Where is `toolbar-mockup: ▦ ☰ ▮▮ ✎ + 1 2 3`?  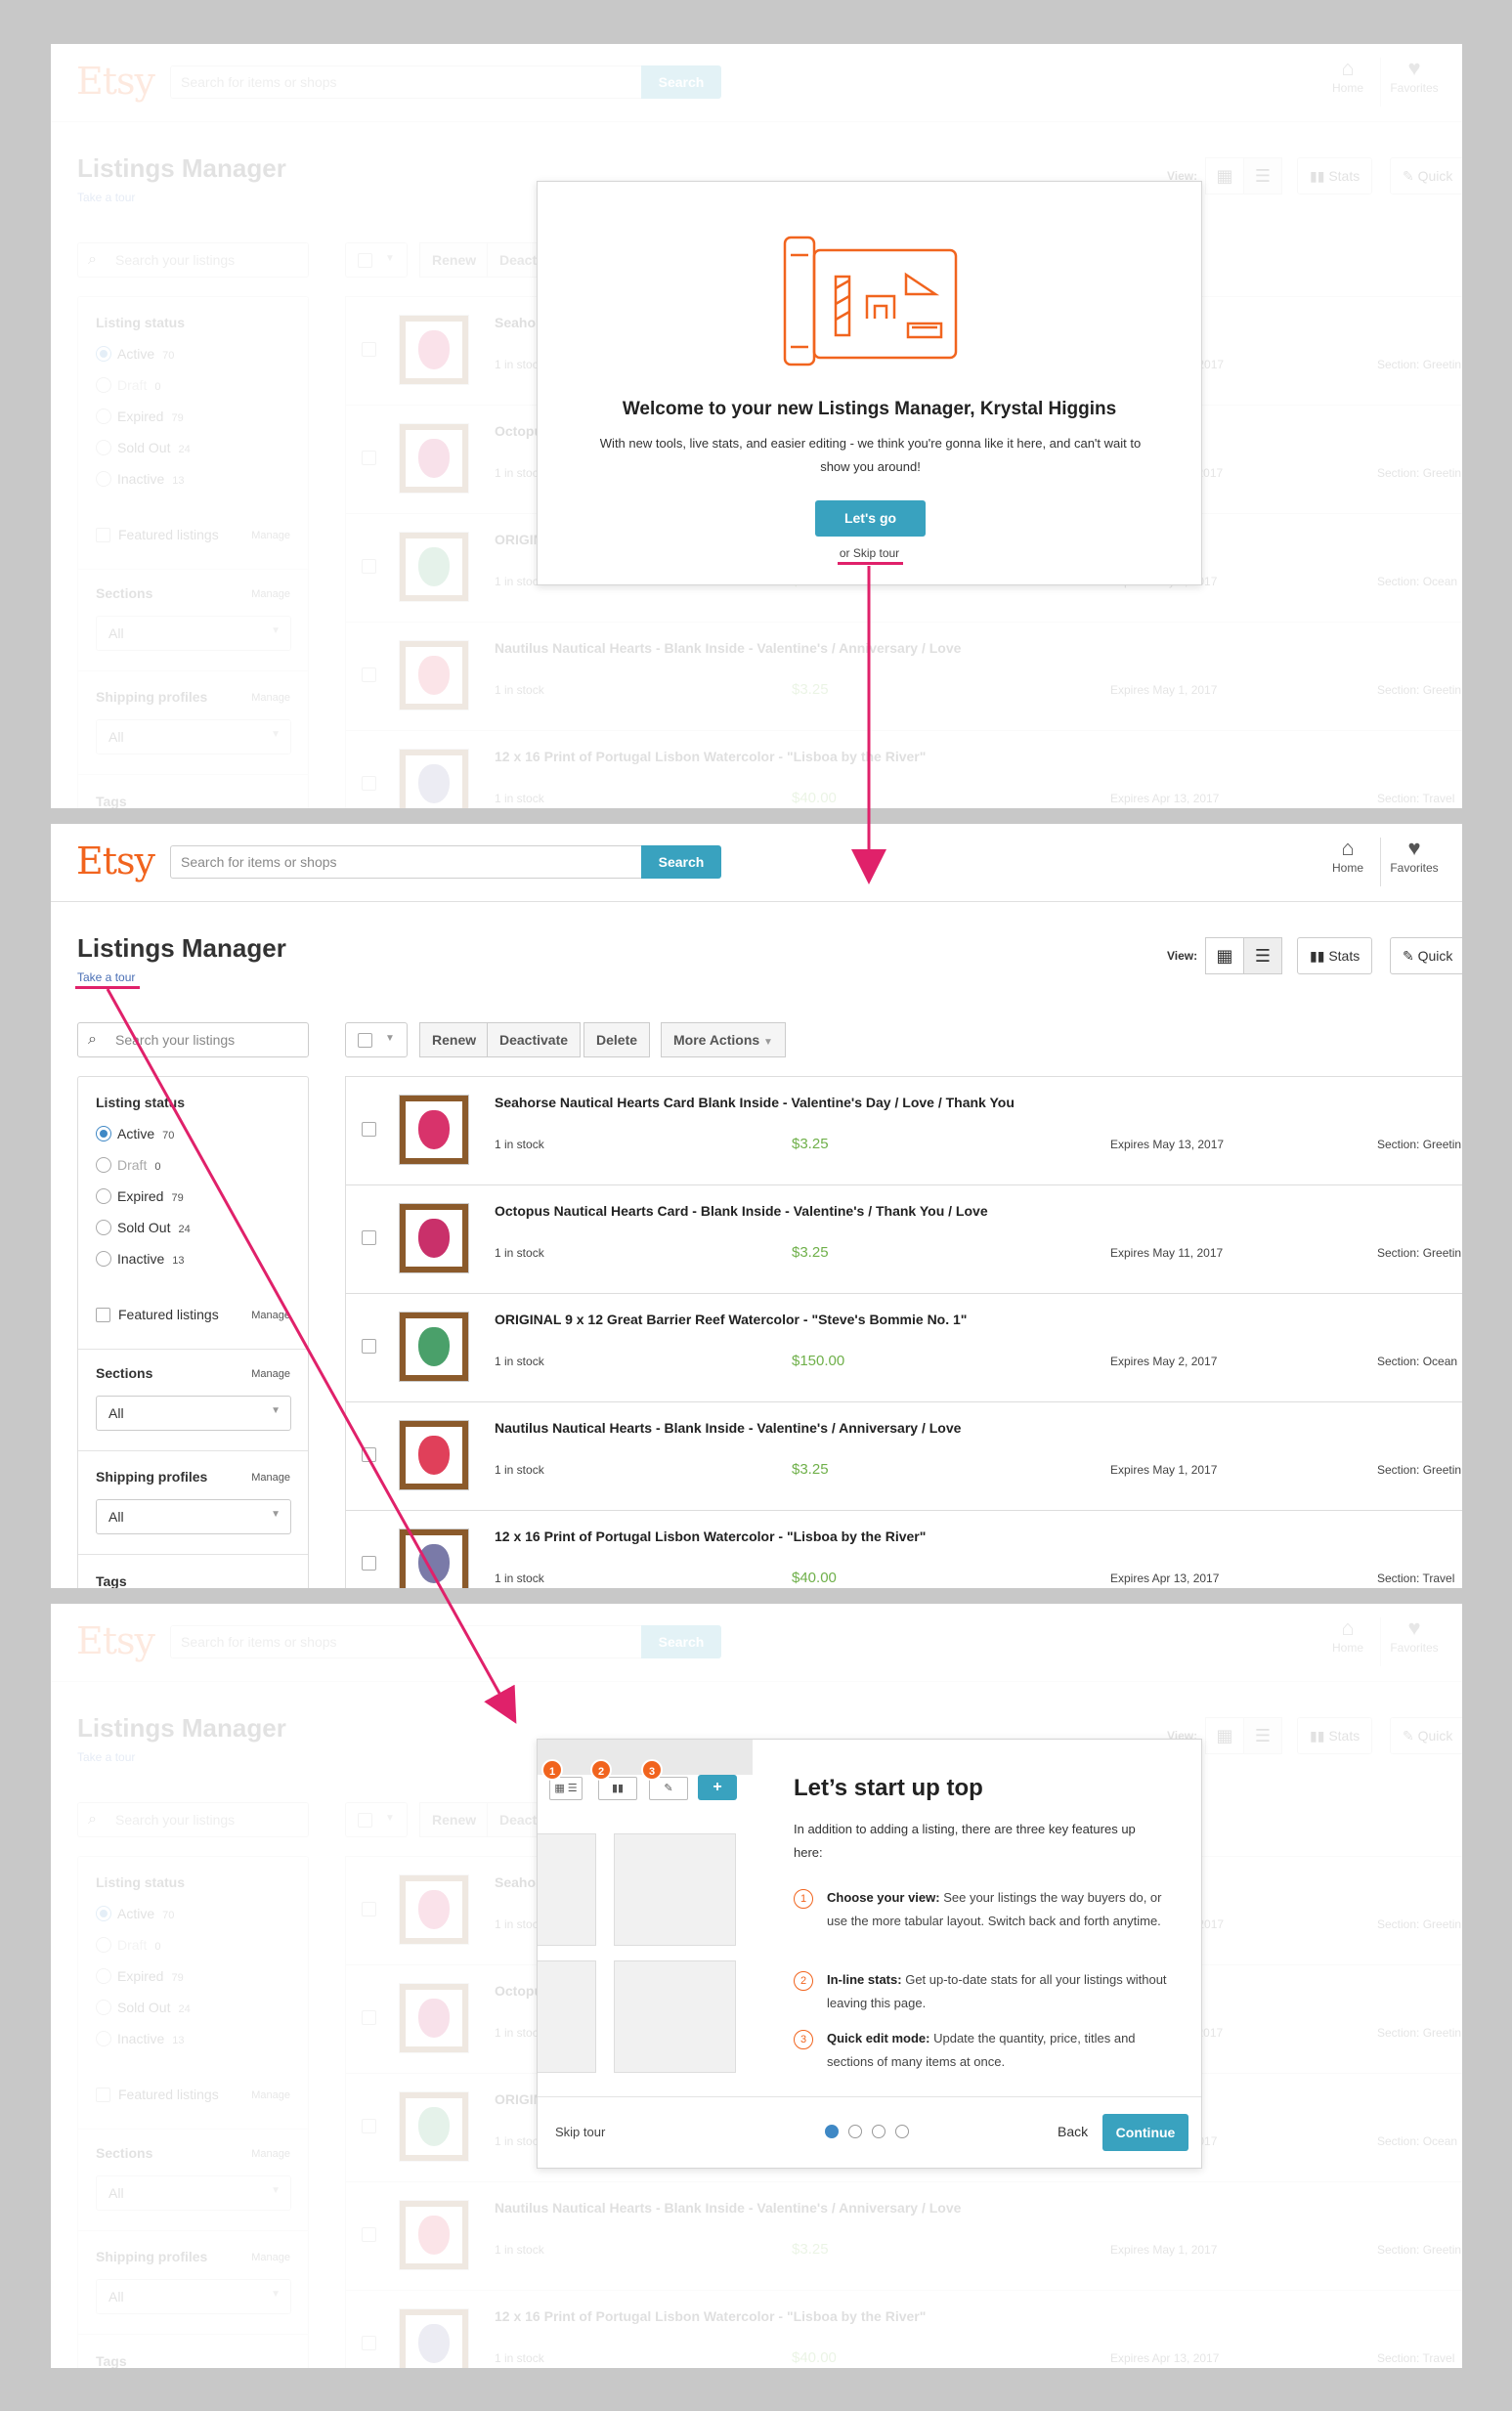
toolbar-mockup: ▦ ☰ ▮▮ ✎ + 1 2 3 is located at coordinates (645, 1918).